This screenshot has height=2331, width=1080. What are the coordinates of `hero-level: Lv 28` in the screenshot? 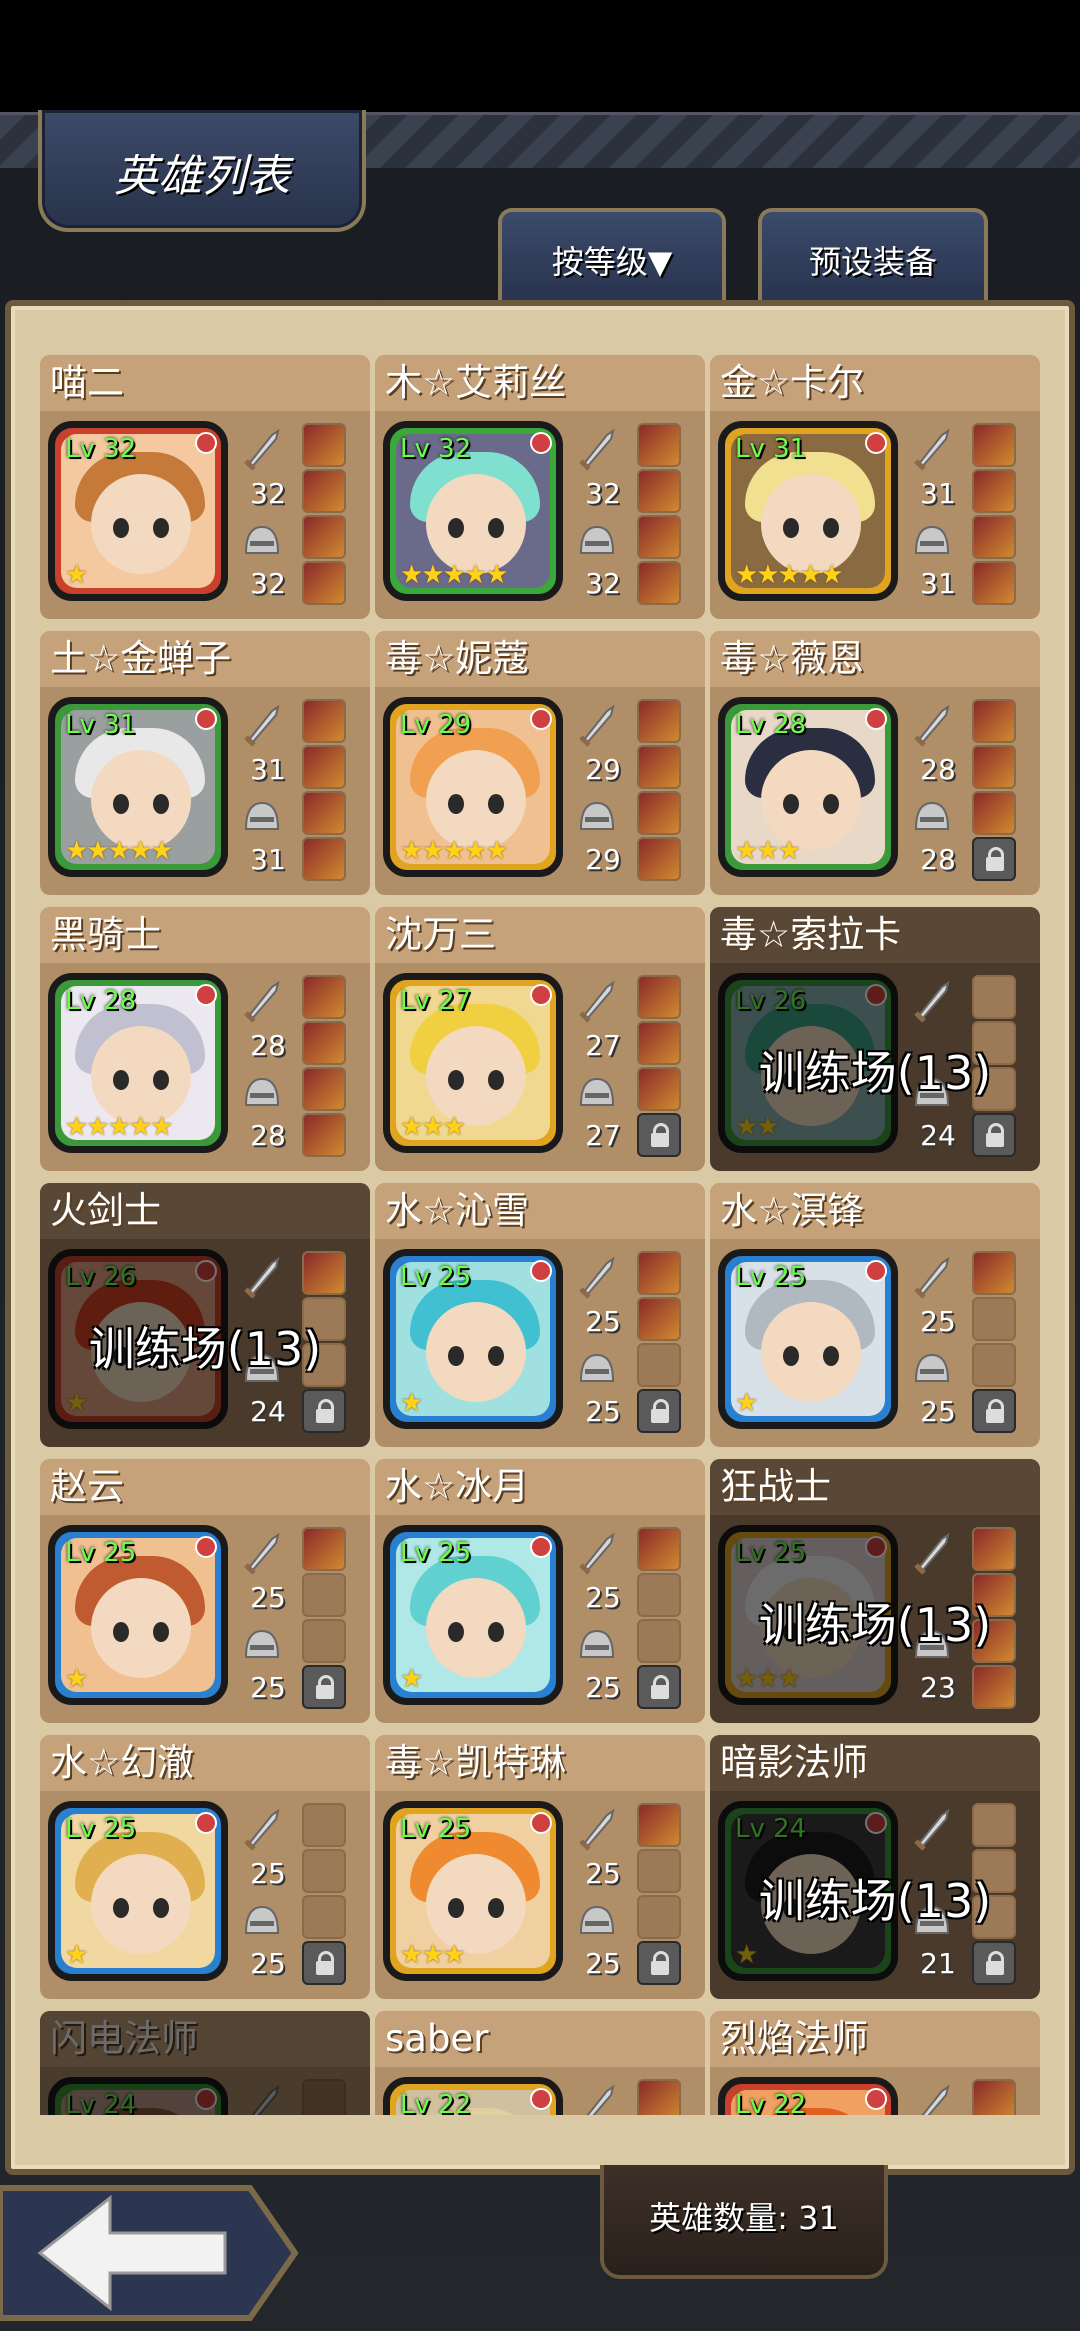 It's located at (771, 725).